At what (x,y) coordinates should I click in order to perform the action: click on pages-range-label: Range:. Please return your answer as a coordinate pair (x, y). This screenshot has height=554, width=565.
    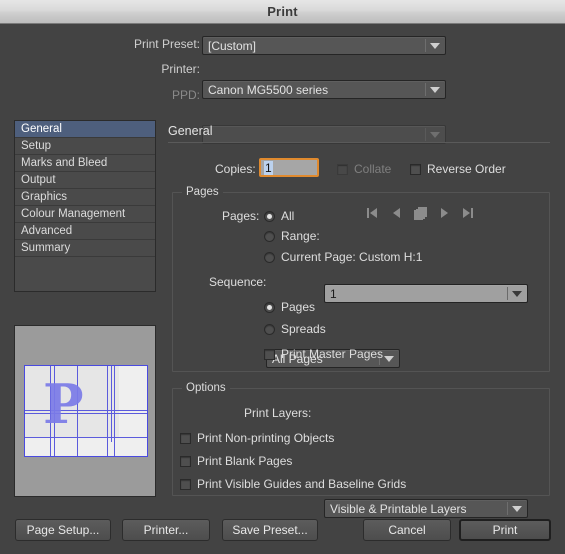
    Looking at the image, I should click on (300, 236).